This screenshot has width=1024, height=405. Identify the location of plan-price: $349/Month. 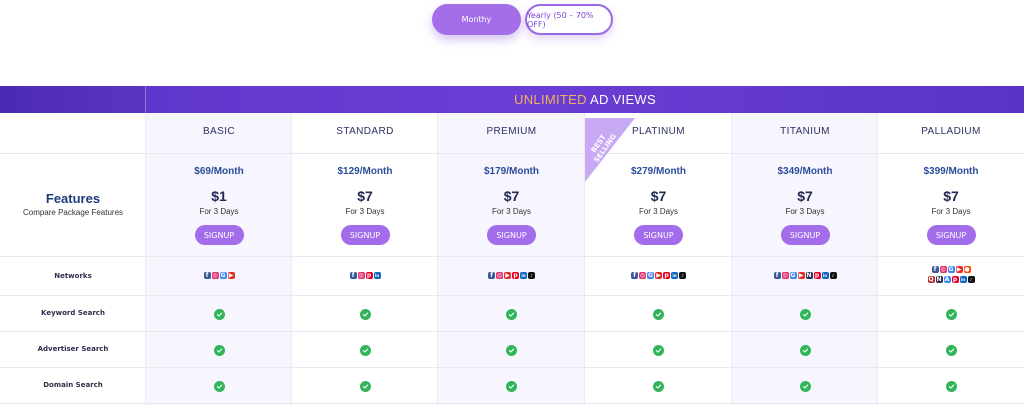
(805, 171).